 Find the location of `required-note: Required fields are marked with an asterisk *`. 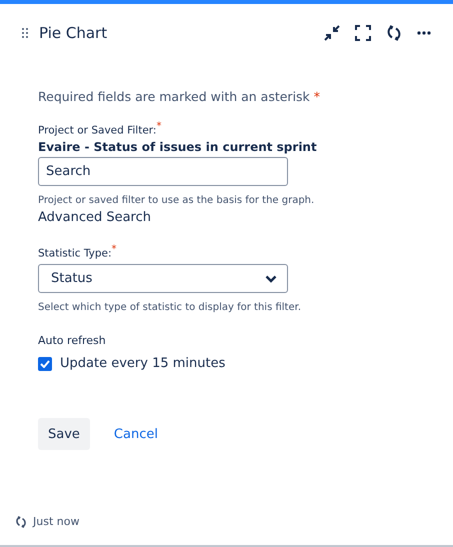

required-note: Required fields are marked with an asterisk * is located at coordinates (180, 96).